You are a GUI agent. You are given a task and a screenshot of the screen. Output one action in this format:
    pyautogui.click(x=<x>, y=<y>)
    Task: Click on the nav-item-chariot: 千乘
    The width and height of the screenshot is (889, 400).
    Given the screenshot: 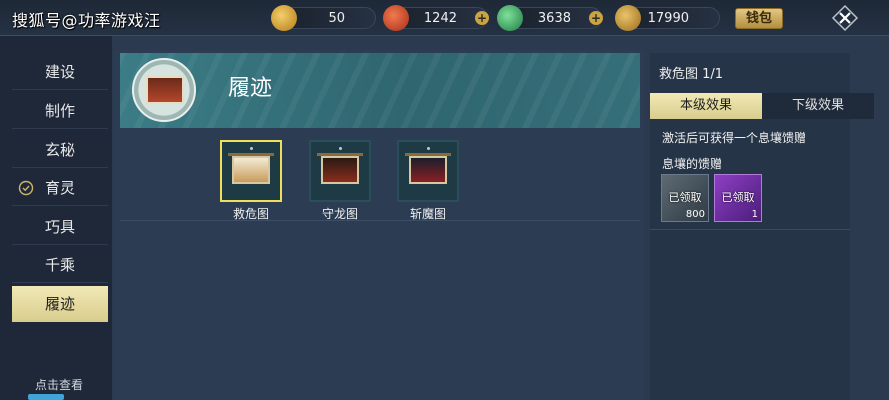 What is the action you would take?
    pyautogui.click(x=60, y=265)
    